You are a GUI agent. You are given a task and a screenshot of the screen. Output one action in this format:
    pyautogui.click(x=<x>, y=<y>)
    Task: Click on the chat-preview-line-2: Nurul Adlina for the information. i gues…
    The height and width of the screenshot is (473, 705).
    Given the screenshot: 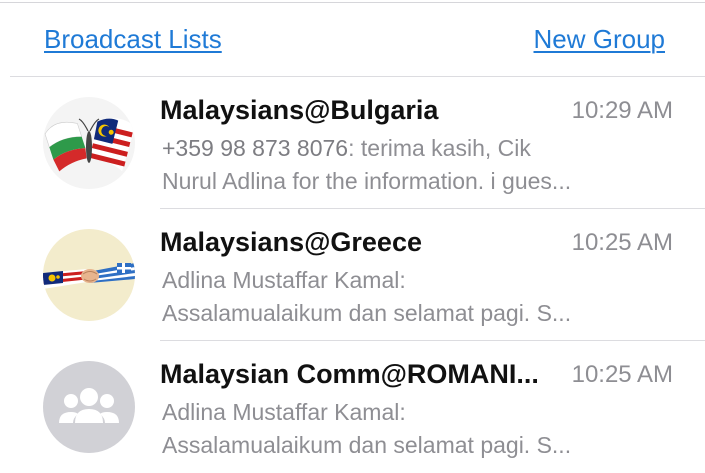 What is the action you would take?
    pyautogui.click(x=367, y=181)
    